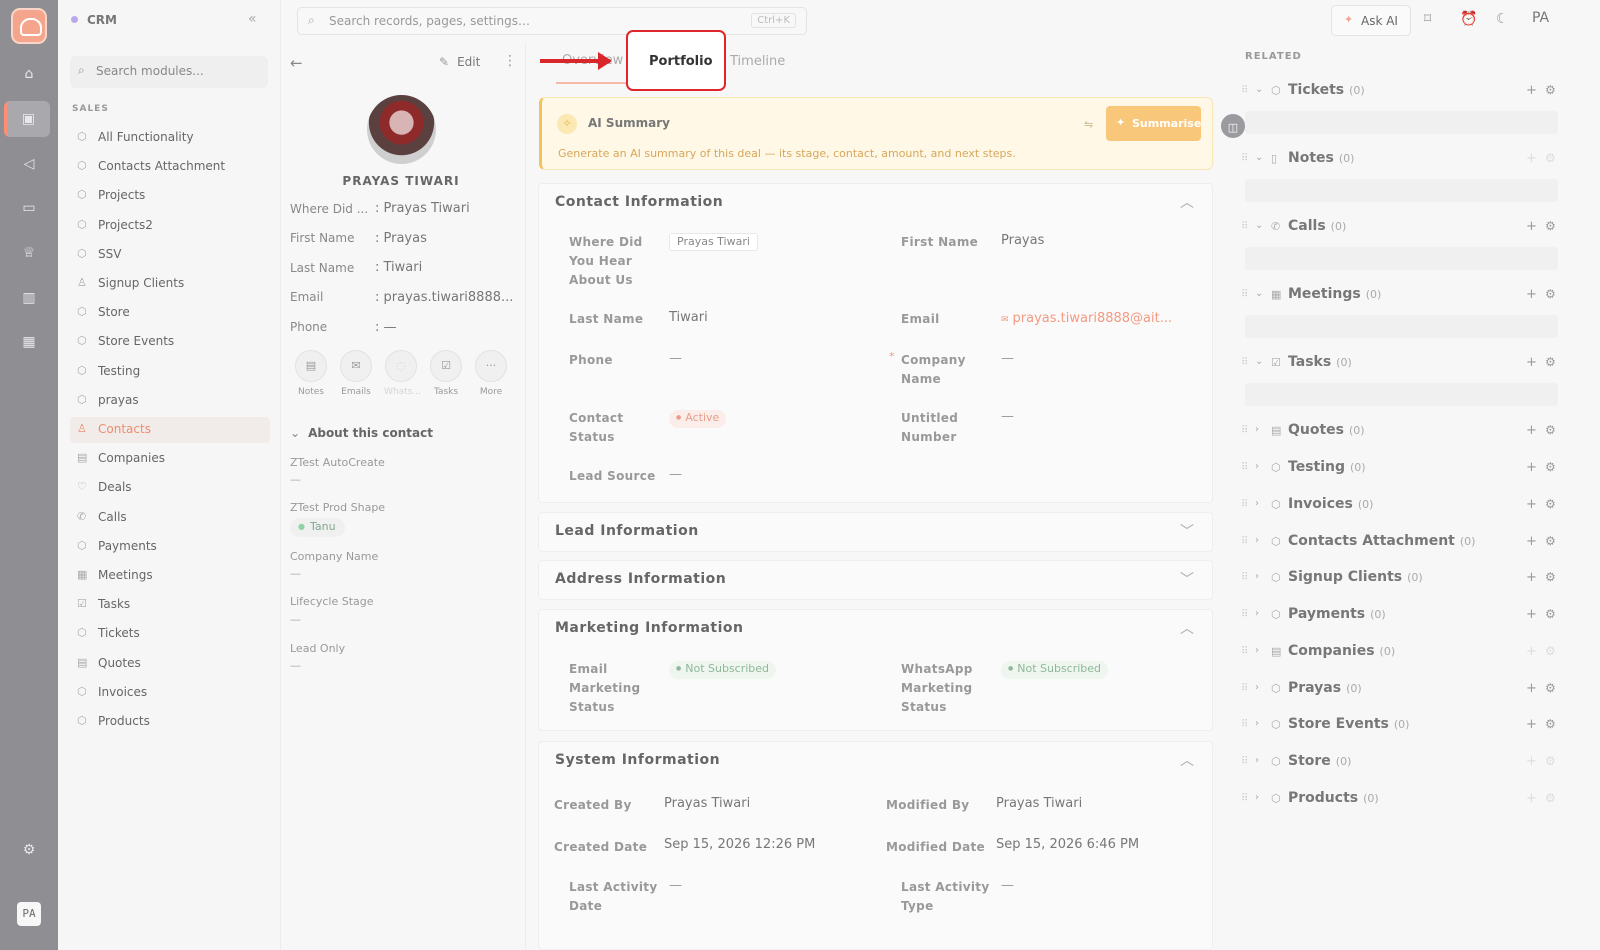  I want to click on sidebar-item-testing: ⬡ Testing, so click(170, 372).